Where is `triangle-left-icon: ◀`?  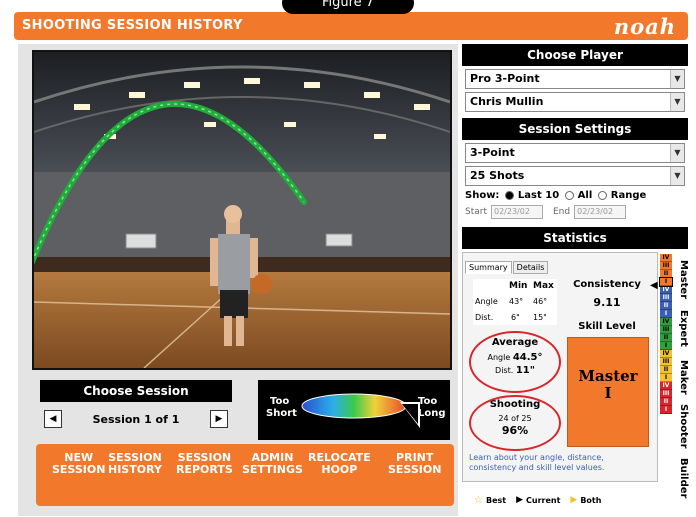 triangle-left-icon: ◀ is located at coordinates (53, 419).